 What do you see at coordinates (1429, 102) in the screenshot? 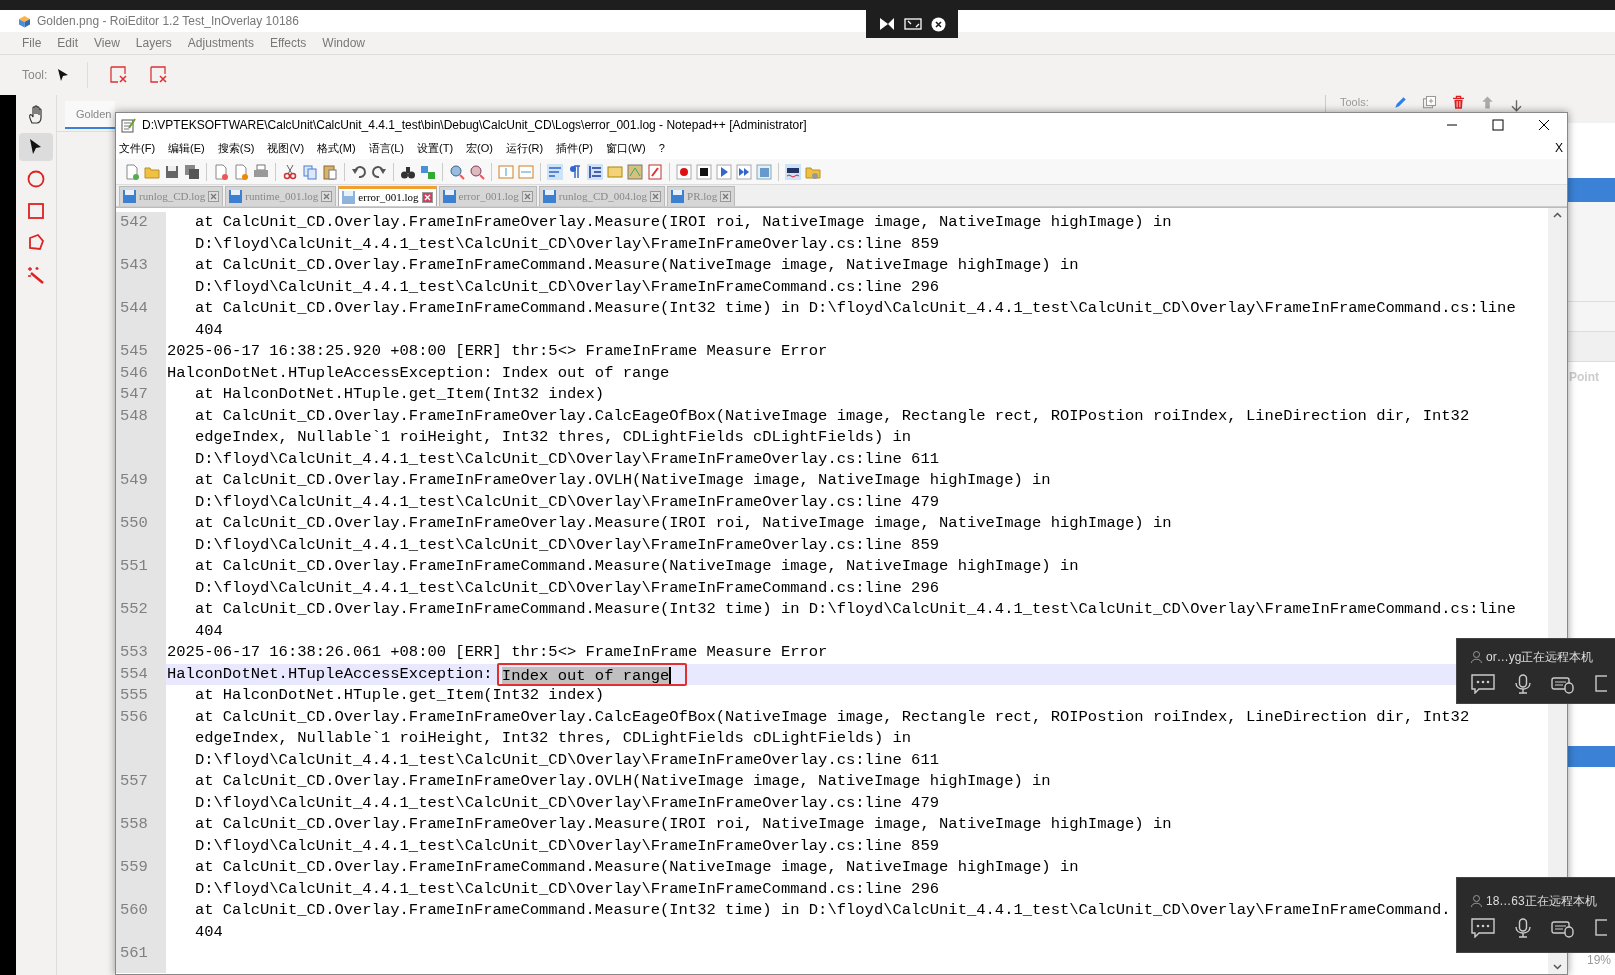
I see `add-layer-icon` at bounding box center [1429, 102].